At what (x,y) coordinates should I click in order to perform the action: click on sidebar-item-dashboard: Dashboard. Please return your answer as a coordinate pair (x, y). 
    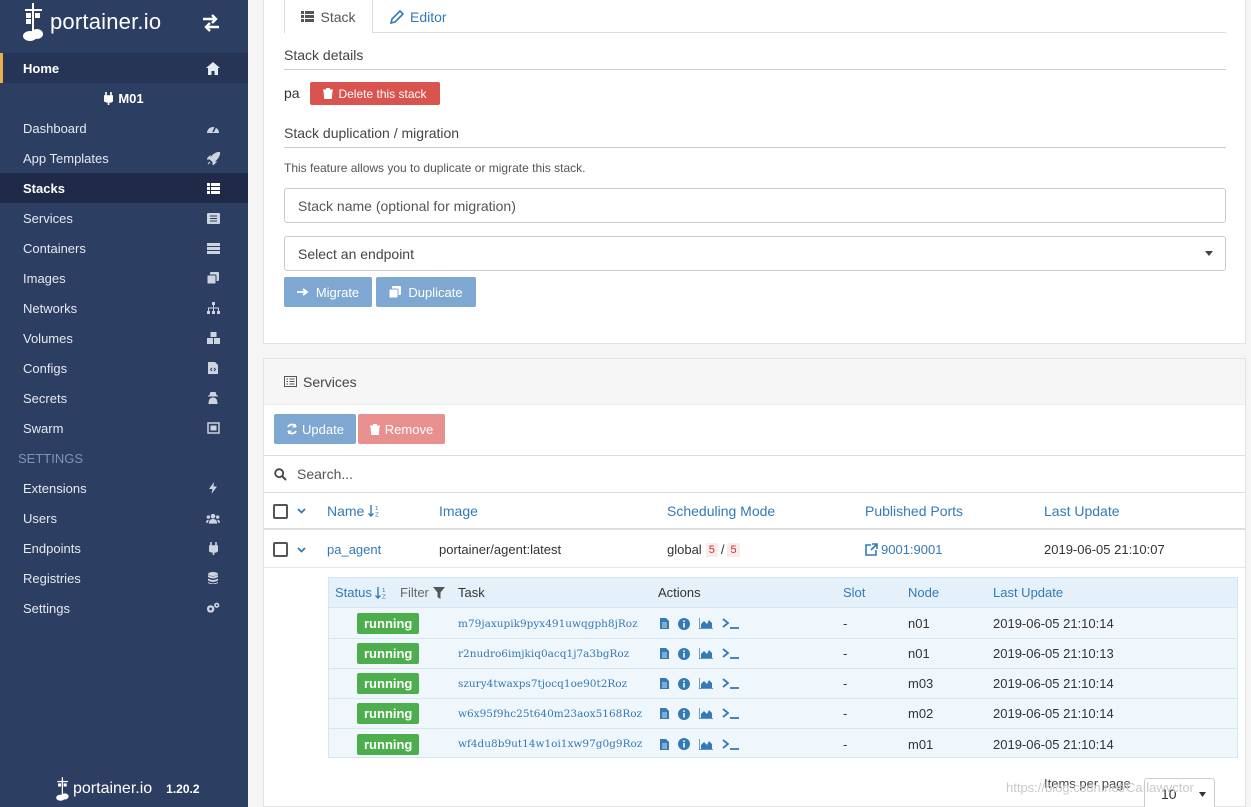
    Looking at the image, I should click on (124, 128).